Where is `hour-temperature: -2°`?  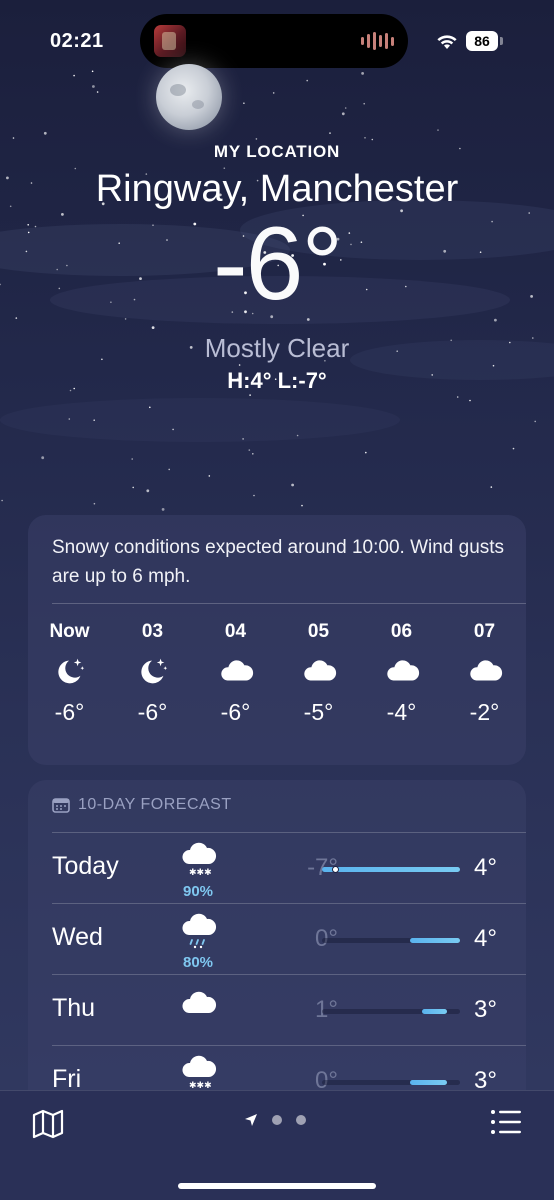
hour-temperature: -2° is located at coordinates (484, 712).